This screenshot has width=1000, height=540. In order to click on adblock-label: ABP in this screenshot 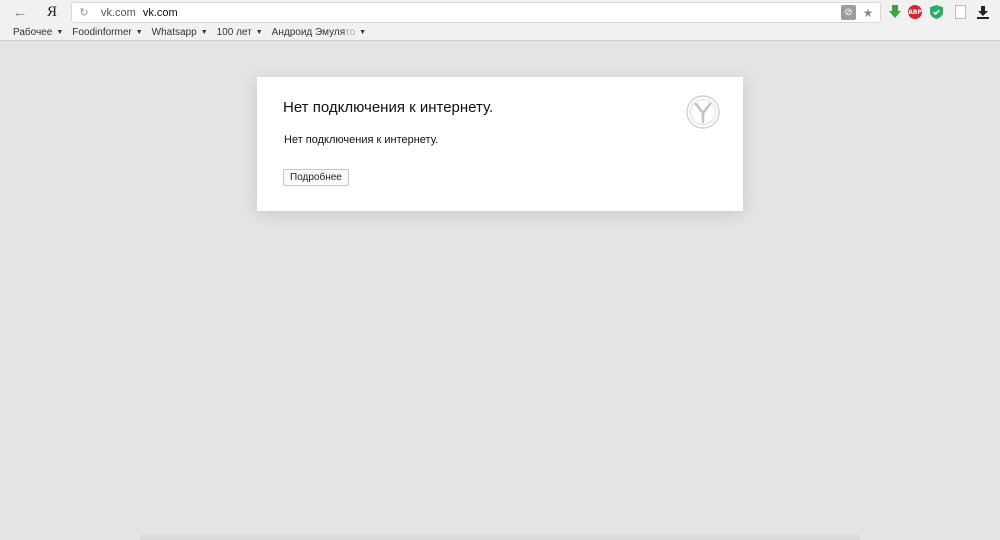, I will do `click(915, 12)`.